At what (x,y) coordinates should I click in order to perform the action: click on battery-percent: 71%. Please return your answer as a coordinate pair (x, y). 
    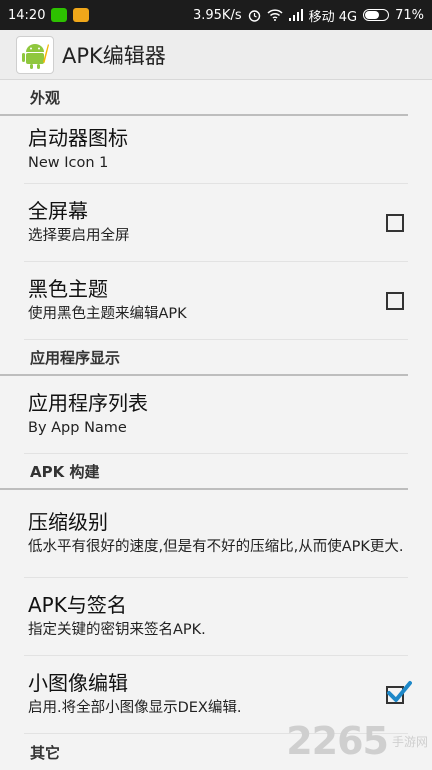
    Looking at the image, I should click on (409, 15).